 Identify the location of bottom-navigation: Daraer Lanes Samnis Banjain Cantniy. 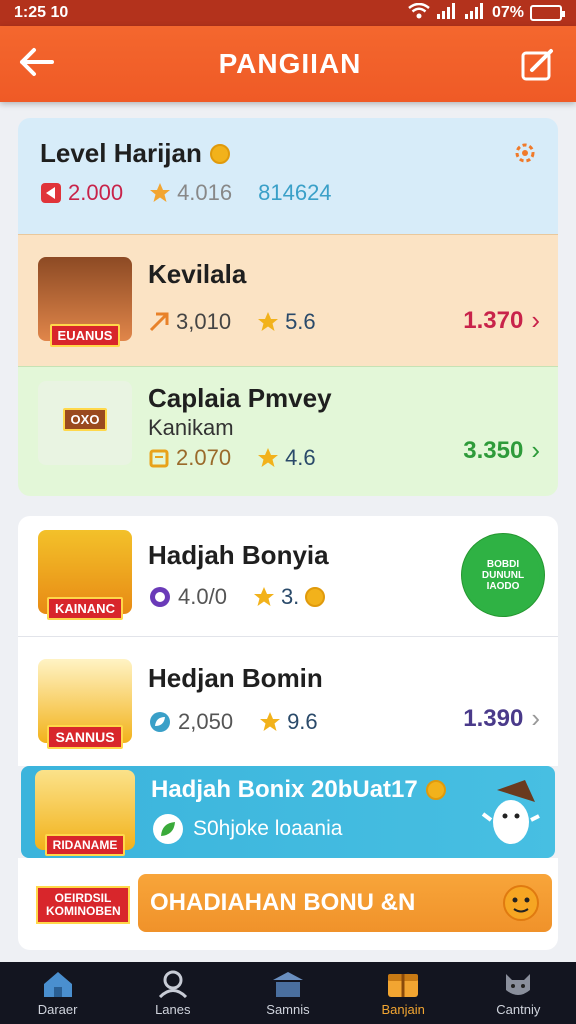
(288, 993).